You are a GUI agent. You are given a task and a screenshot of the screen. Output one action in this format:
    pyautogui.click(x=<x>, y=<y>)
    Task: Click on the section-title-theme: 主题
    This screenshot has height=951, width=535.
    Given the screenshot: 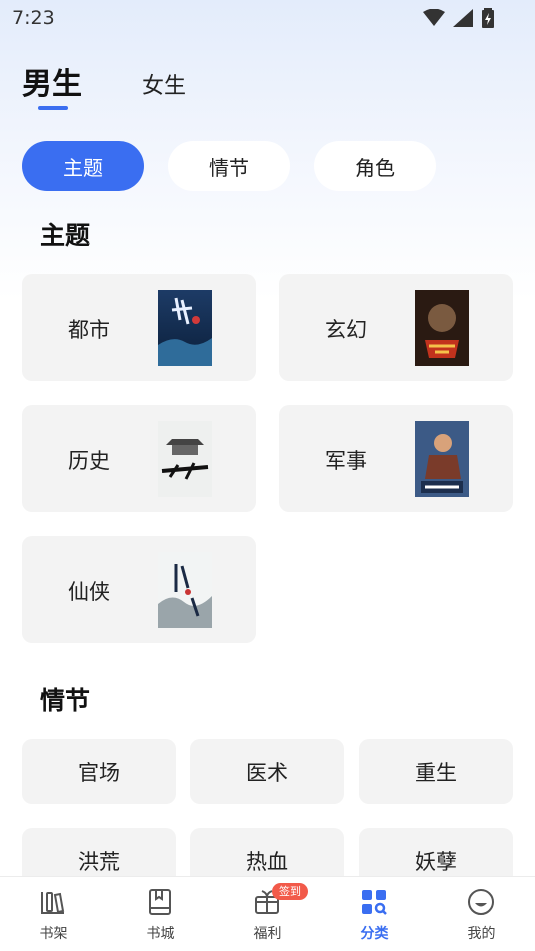 What is the action you would take?
    pyautogui.click(x=65, y=235)
    